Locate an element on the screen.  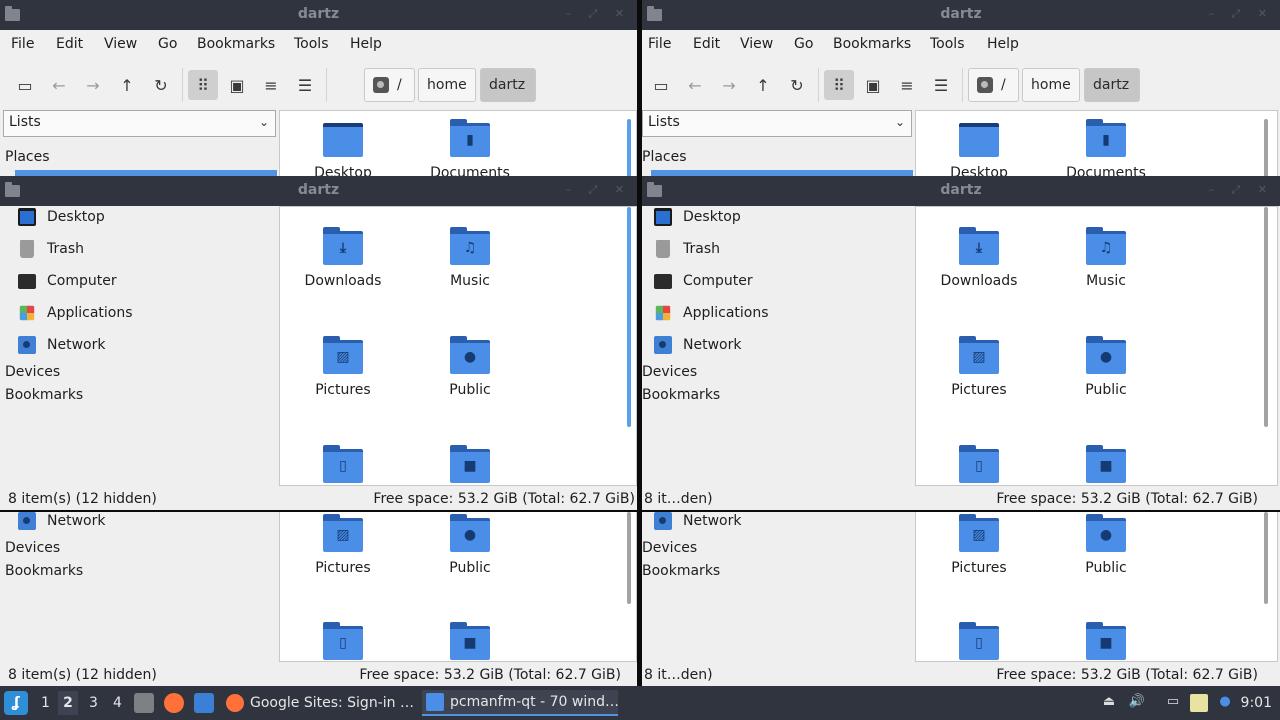
menu-bookmarks: Bookmarks is located at coordinates (236, 44).